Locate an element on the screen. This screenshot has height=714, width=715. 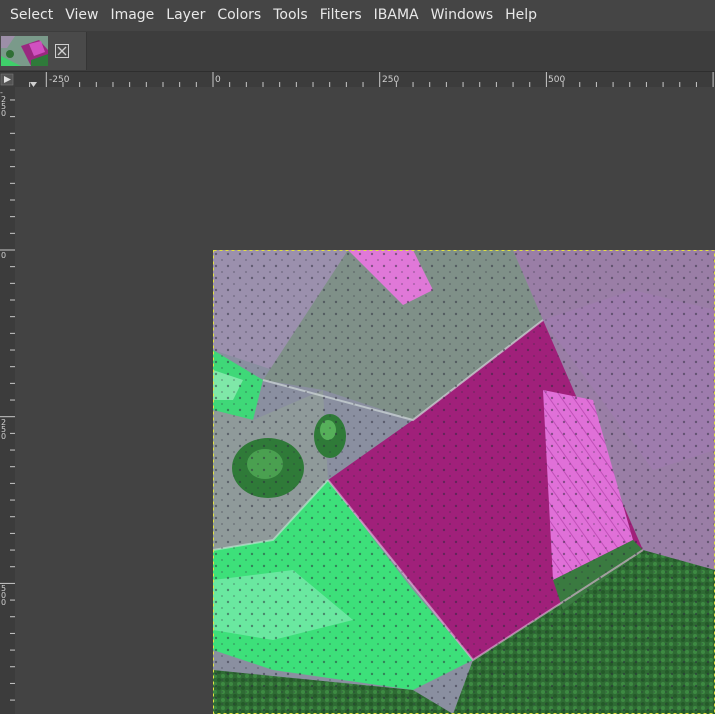
horizontal-ruler: -250 0 250 500 is located at coordinates (365, 79).